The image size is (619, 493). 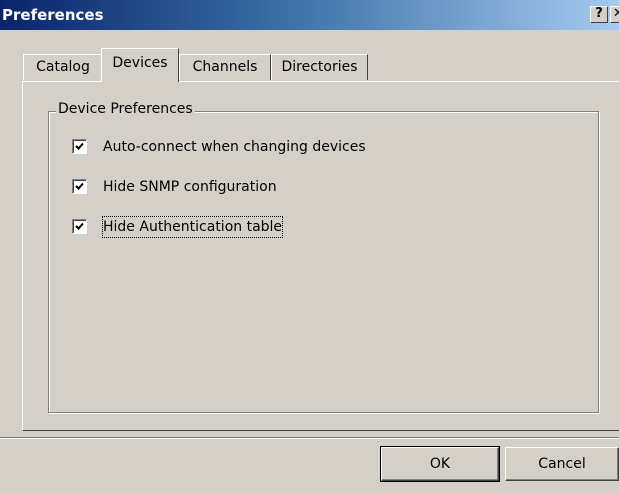 I want to click on tab-devices: Devices, so click(x=140, y=65).